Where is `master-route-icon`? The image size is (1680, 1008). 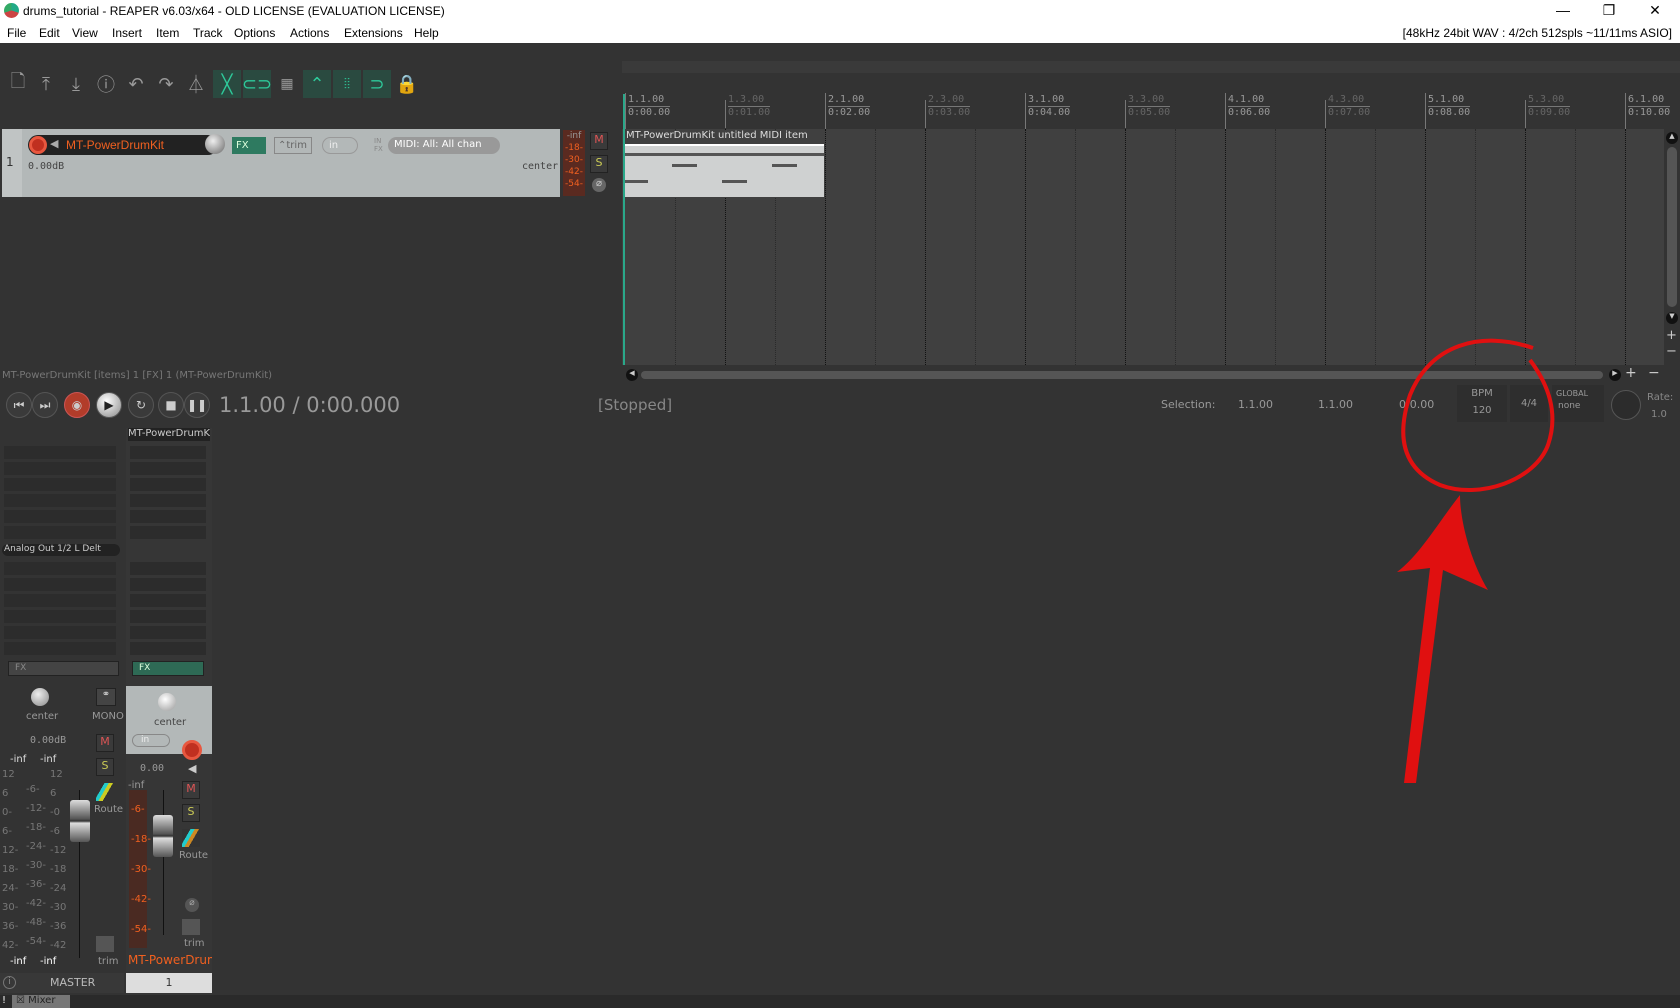 master-route-icon is located at coordinates (105, 792).